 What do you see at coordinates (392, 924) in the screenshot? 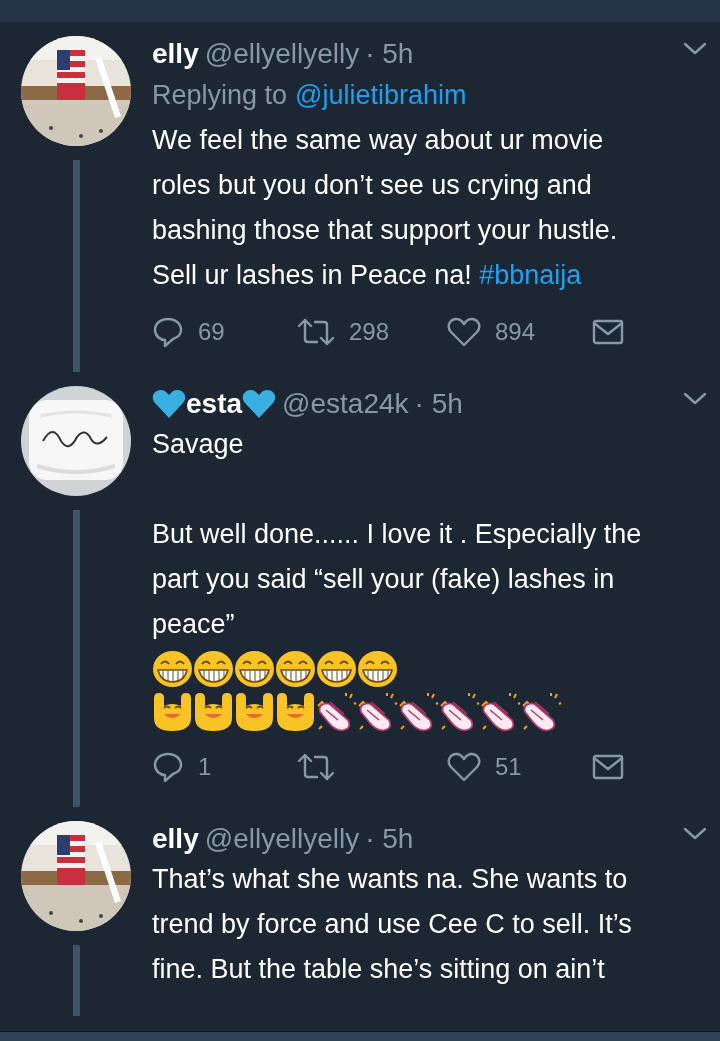
I see `tweet-text: That’s what she wants na. She wants to trend by force and use Cee C to sell. It’s fine. But the table she’s sitting on ain’t` at bounding box center [392, 924].